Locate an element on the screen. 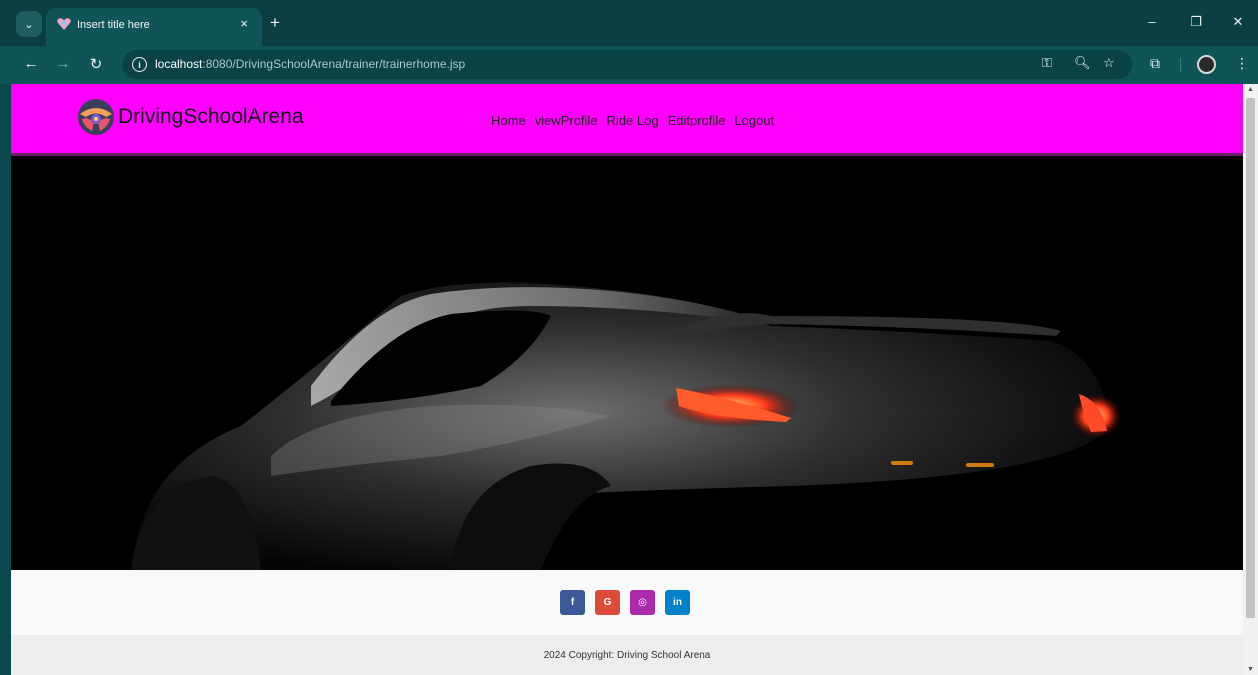  brand-name: DrivingSchoolArena is located at coordinates (211, 116).